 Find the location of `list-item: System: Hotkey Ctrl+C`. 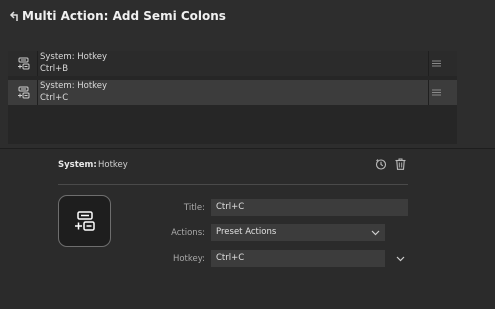

list-item: System: Hotkey Ctrl+C is located at coordinates (232, 92).